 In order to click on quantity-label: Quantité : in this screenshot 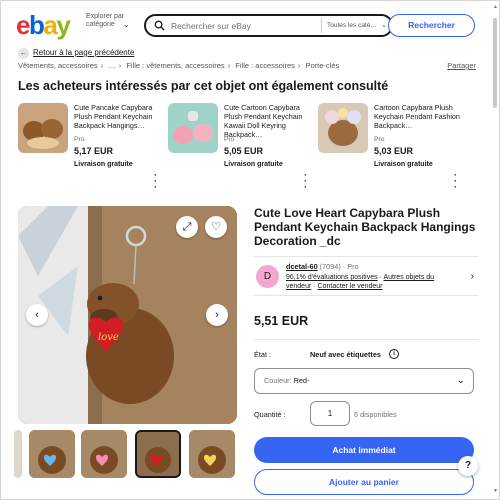, I will do `click(270, 414)`.